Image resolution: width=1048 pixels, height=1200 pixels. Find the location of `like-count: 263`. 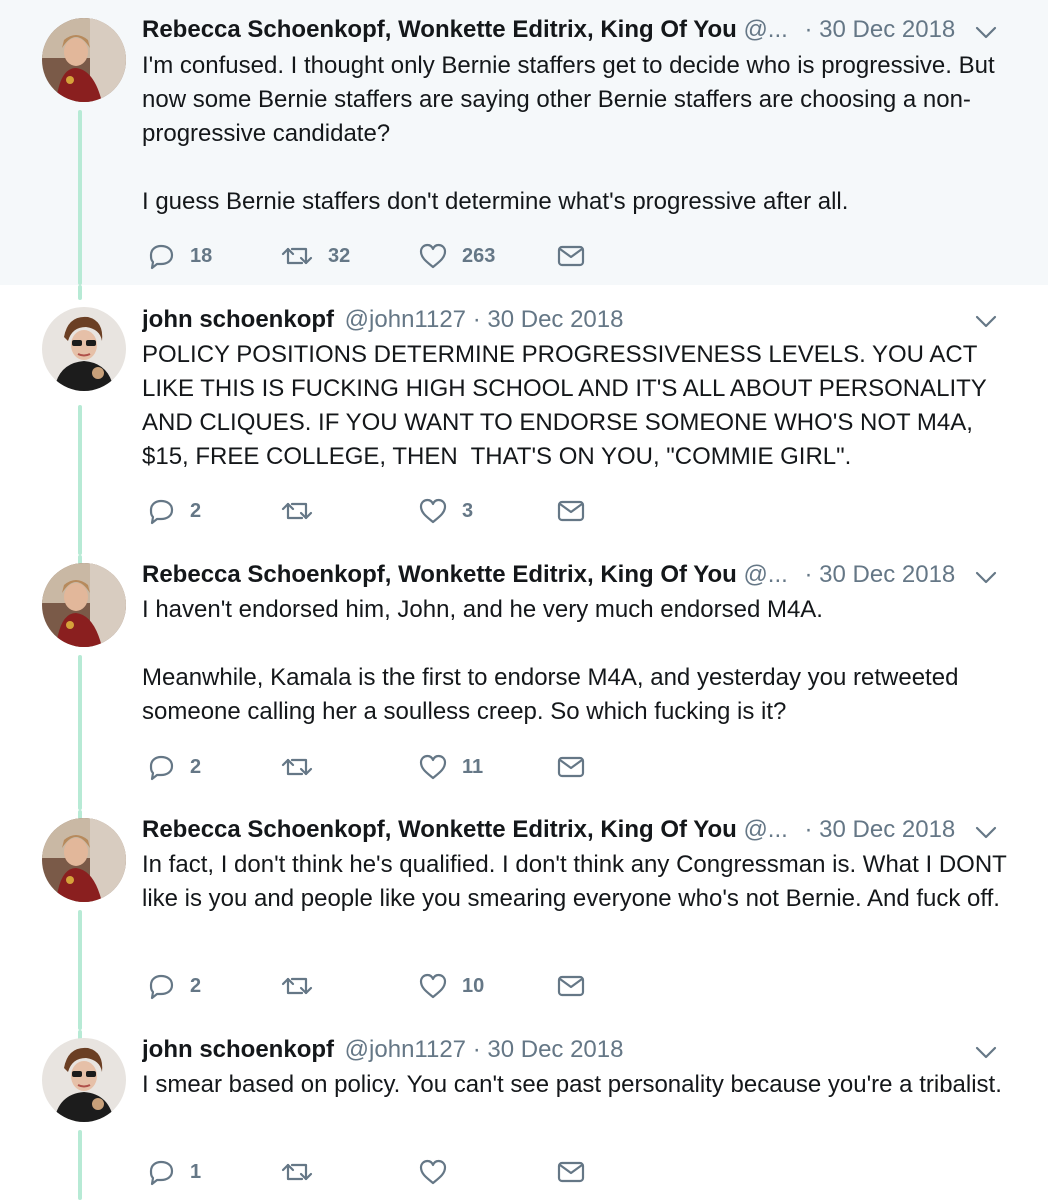

like-count: 263 is located at coordinates (479, 255).